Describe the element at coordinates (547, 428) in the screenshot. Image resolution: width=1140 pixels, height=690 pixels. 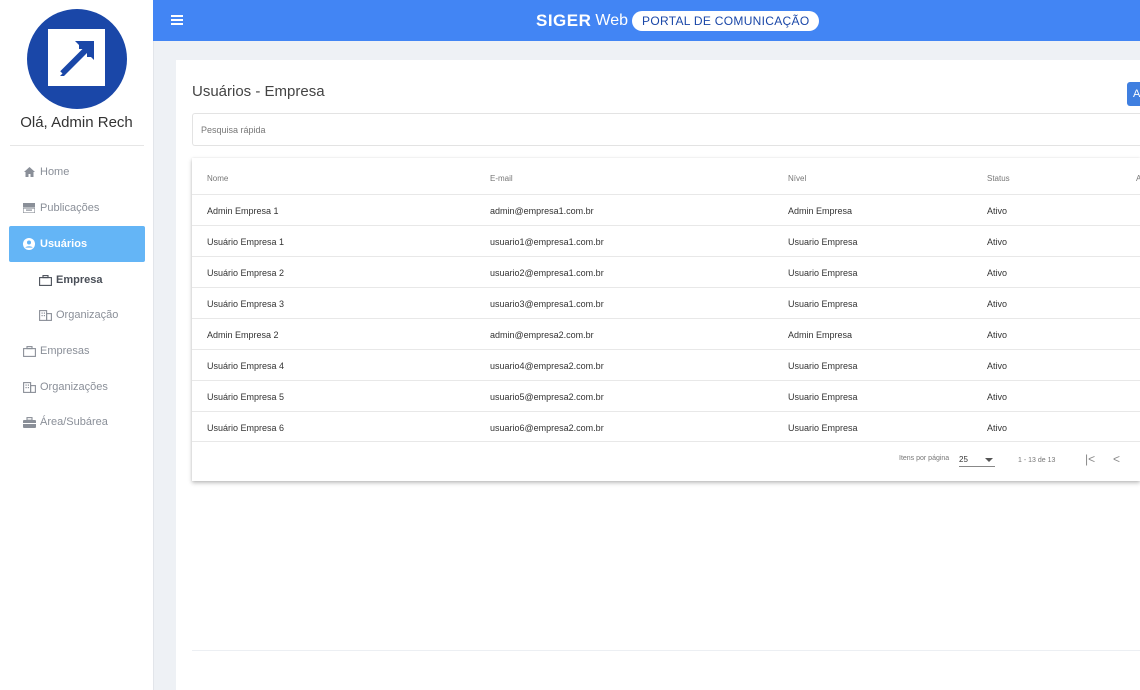
I see `cell-email: usuario6@empresa2.com.br` at that location.